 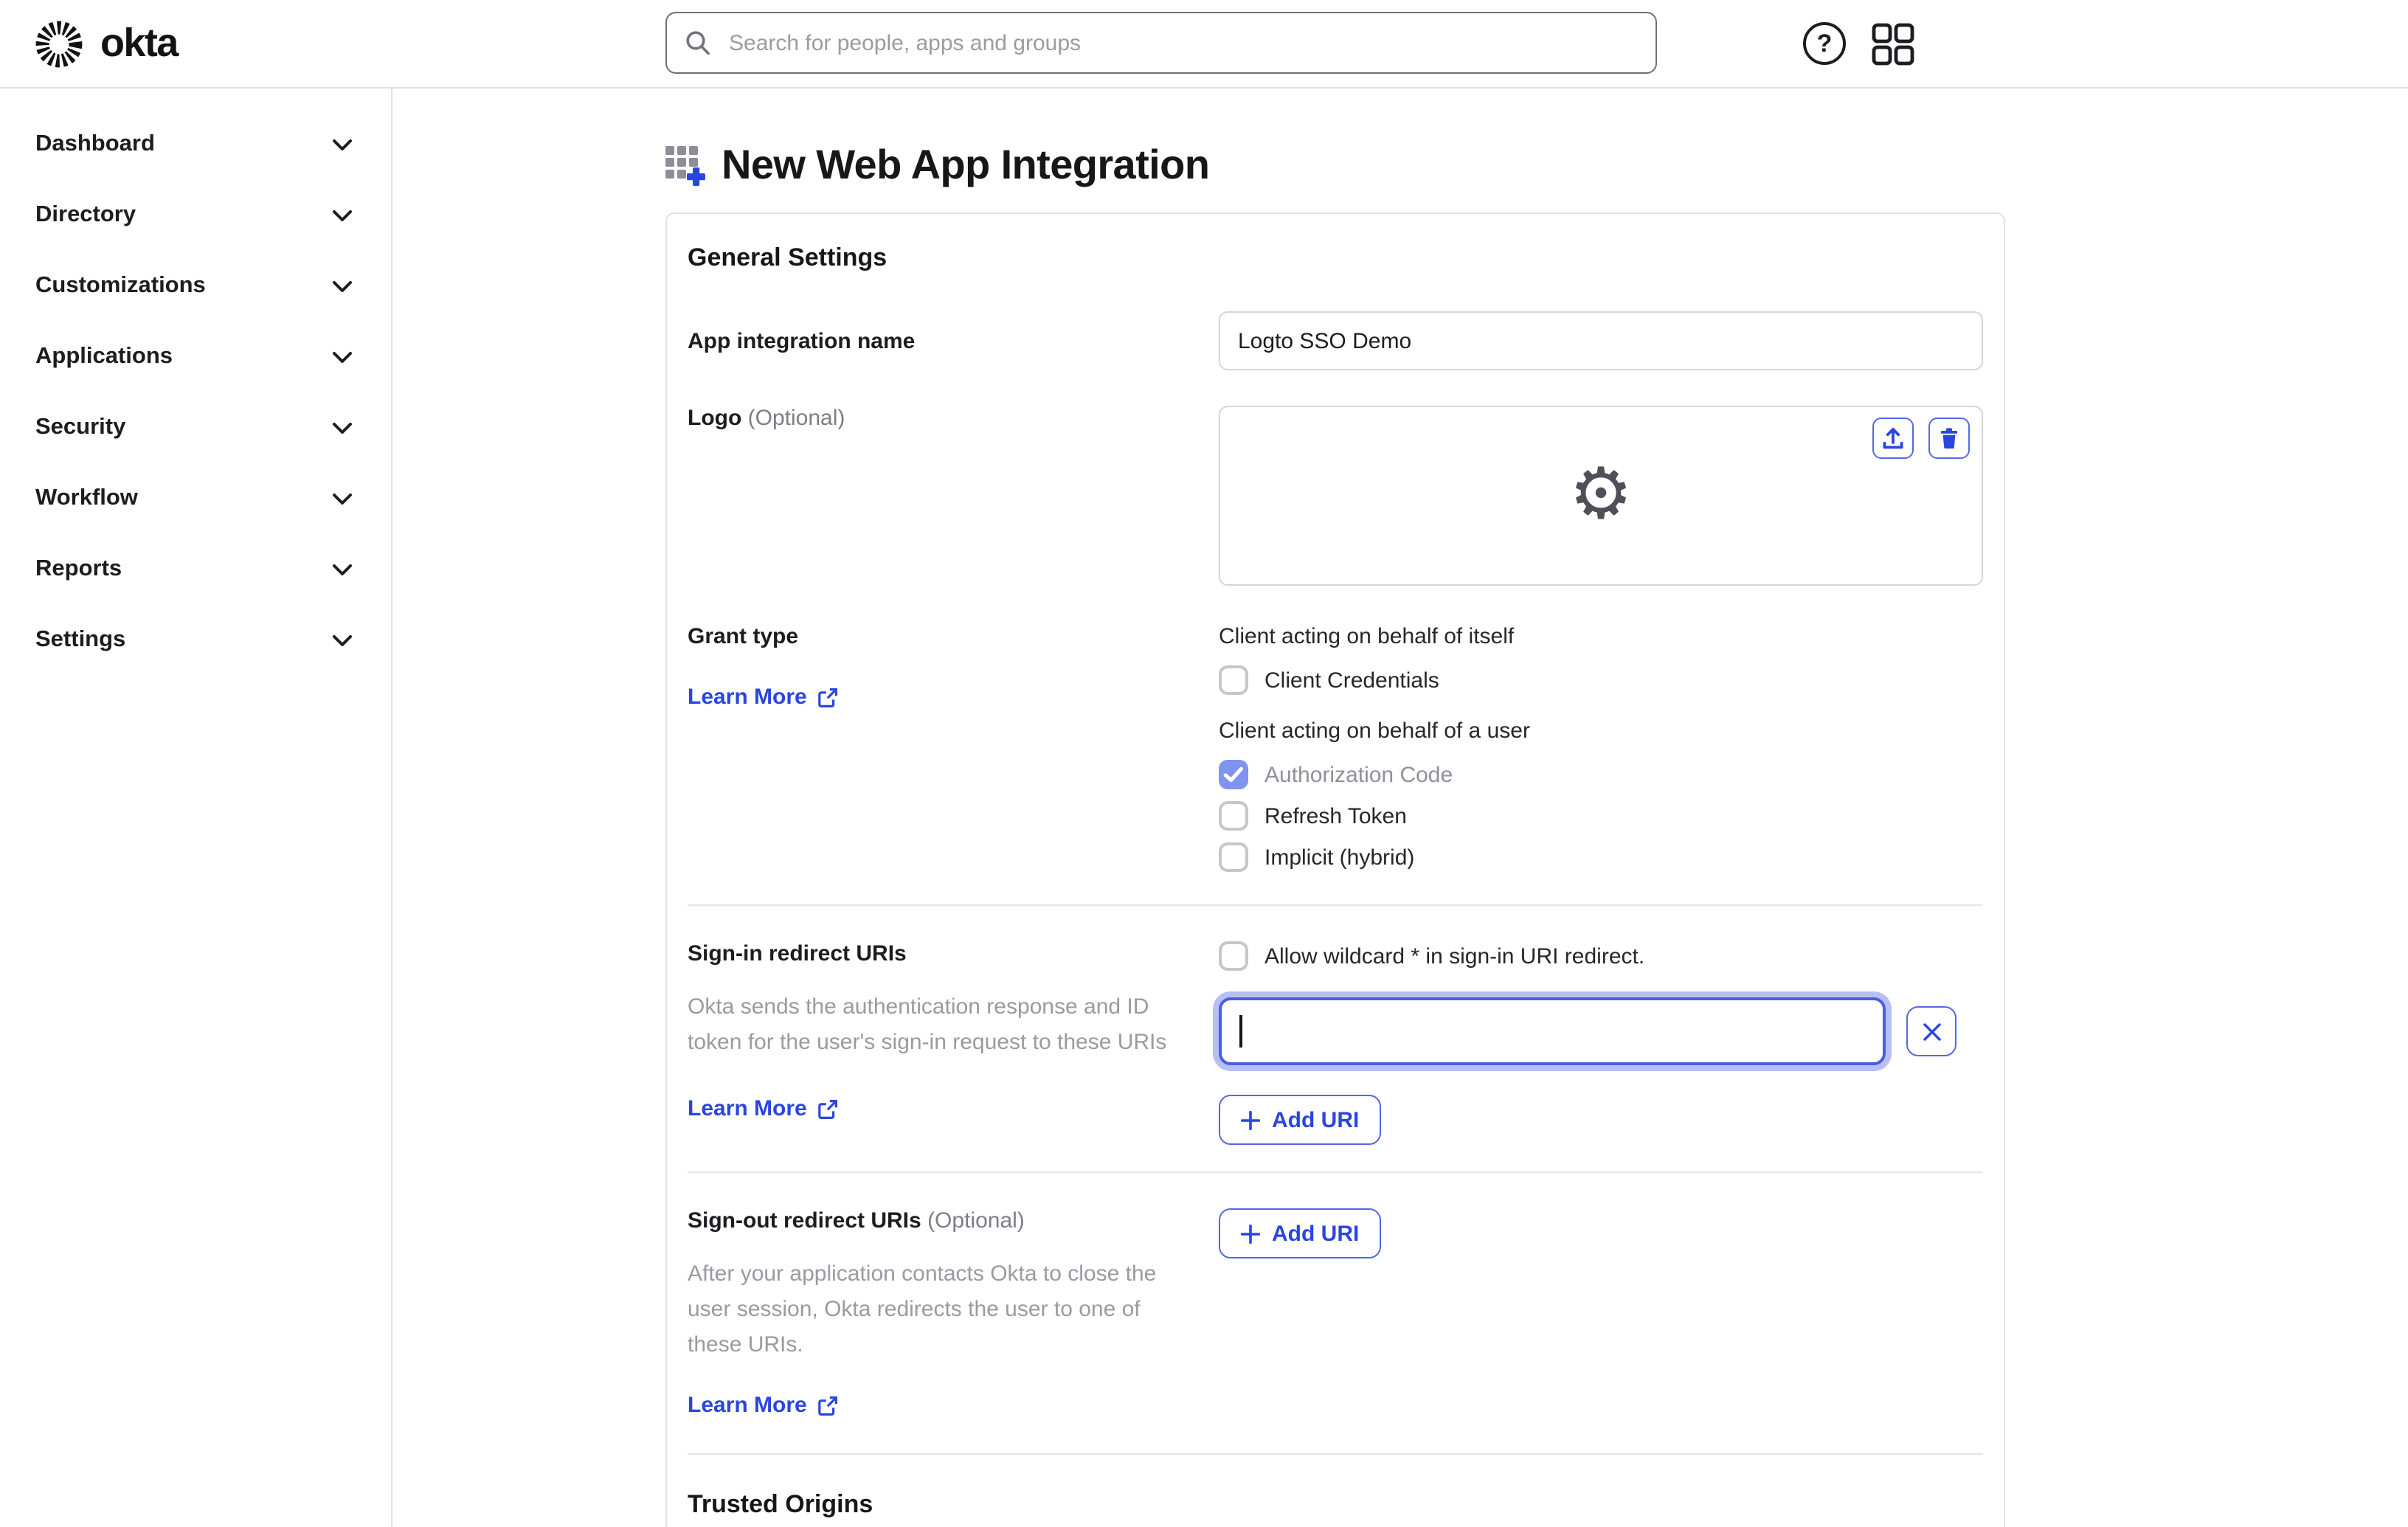 I want to click on sidebar-item-security: Security, so click(x=195, y=428).